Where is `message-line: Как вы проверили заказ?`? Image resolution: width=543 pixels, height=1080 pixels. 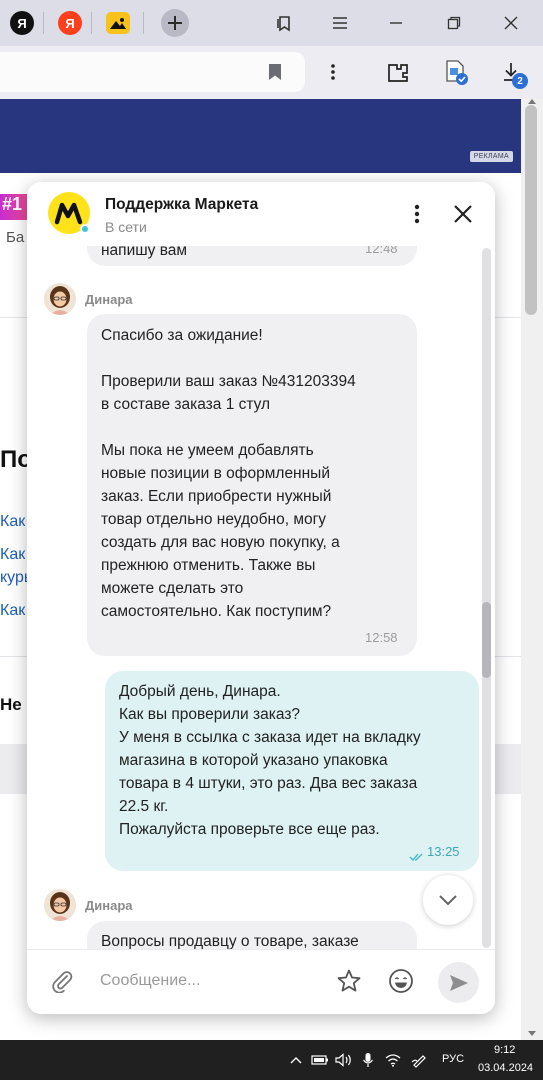
message-line: Как вы проверили заказ? is located at coordinates (210, 714).